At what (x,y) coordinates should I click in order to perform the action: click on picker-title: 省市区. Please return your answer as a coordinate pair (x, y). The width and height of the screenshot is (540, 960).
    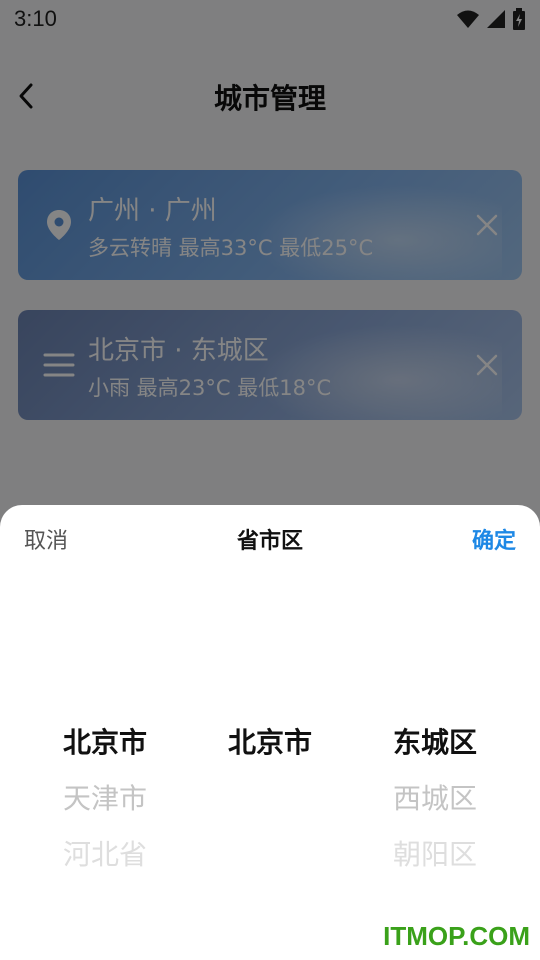
    Looking at the image, I should click on (269, 541).